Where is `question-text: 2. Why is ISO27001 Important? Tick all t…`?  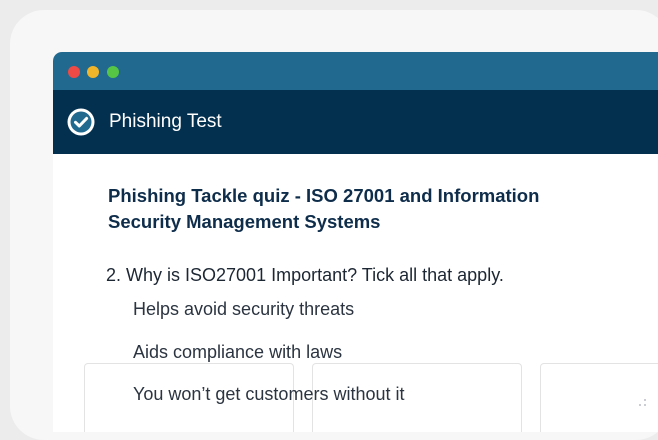 question-text: 2. Why is ISO27001 Important? Tick all t… is located at coordinates (305, 275).